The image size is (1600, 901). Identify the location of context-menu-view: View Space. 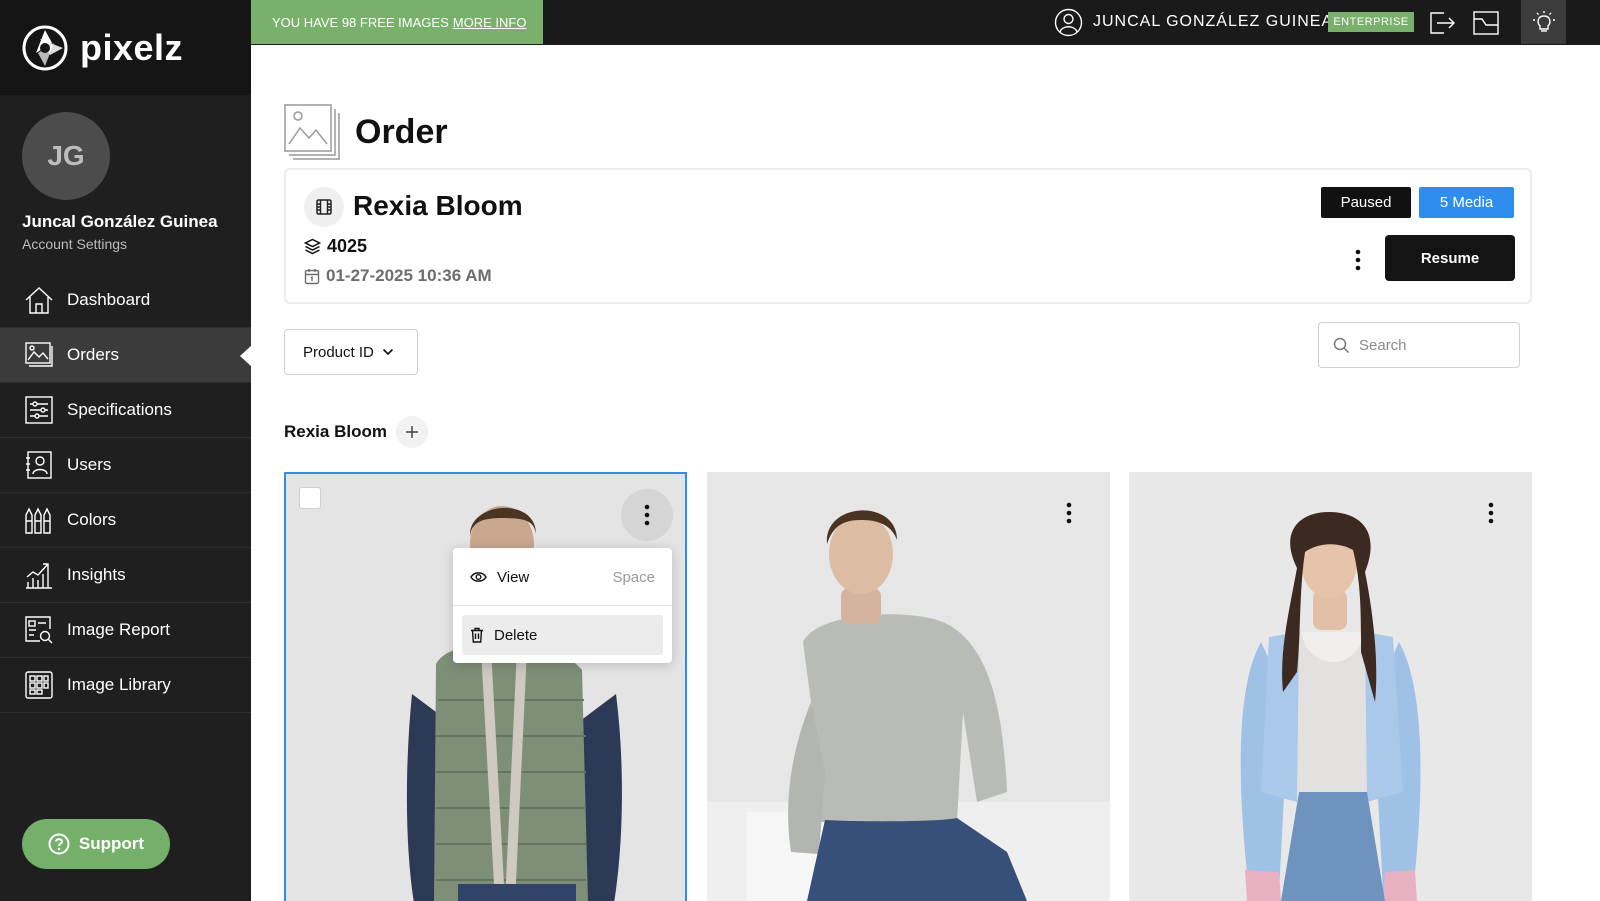
(562, 577).